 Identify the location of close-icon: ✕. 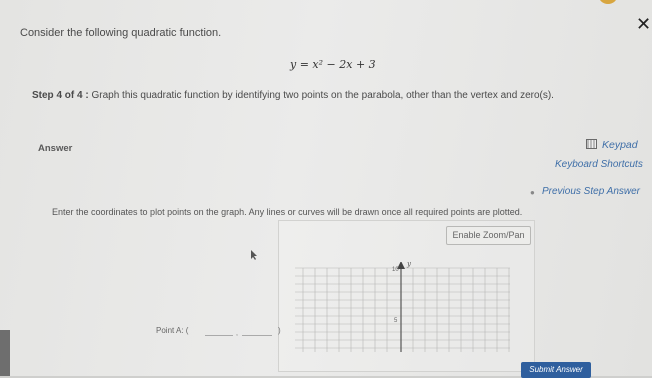
(644, 24).